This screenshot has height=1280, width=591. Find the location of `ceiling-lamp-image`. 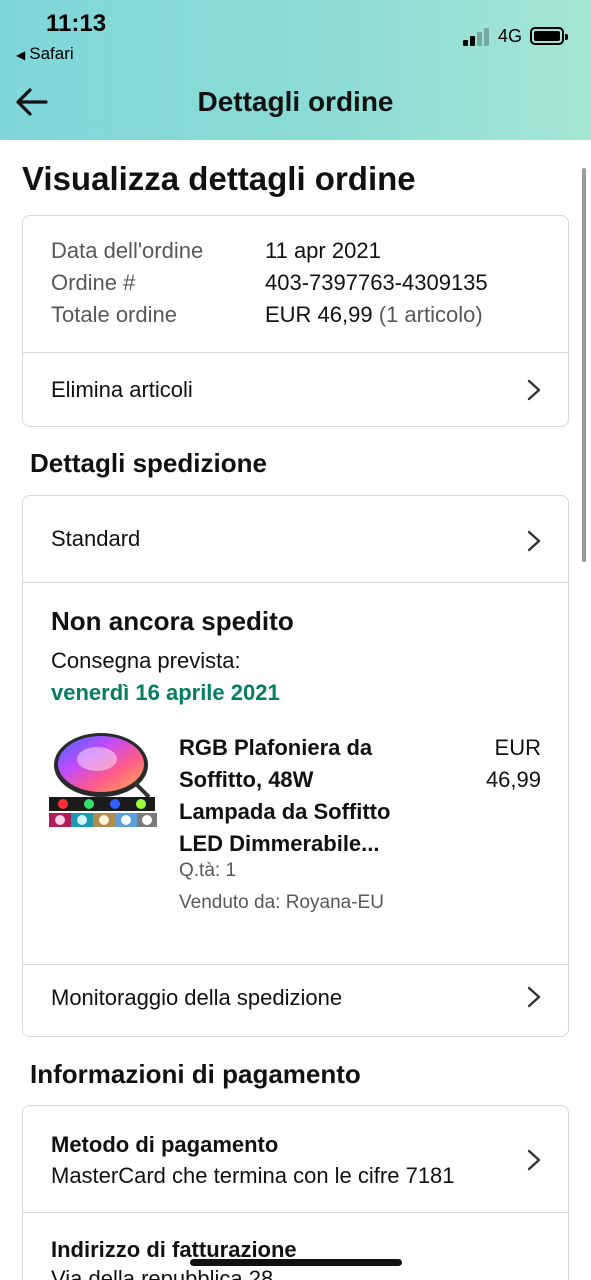

ceiling-lamp-image is located at coordinates (103, 780).